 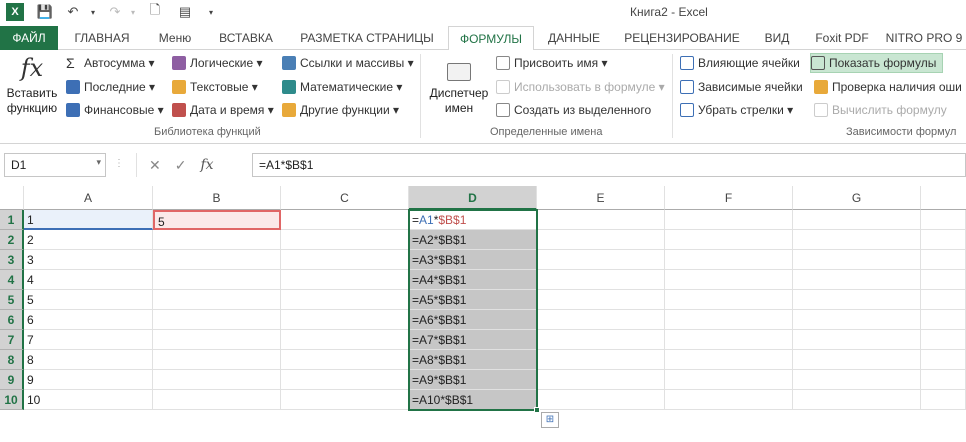 I want to click on cell-a4: 4, so click(x=88, y=280).